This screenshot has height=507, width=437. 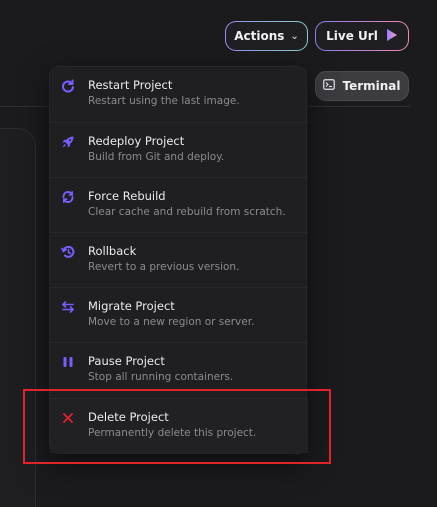 I want to click on menu-item-description: Stop all running containers., so click(x=161, y=377).